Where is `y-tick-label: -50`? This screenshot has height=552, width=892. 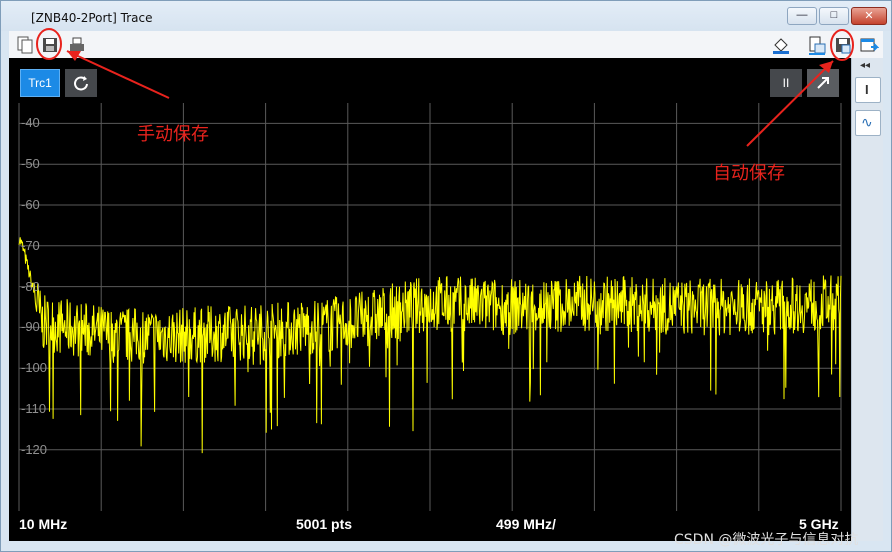 y-tick-label: -50 is located at coordinates (30, 164).